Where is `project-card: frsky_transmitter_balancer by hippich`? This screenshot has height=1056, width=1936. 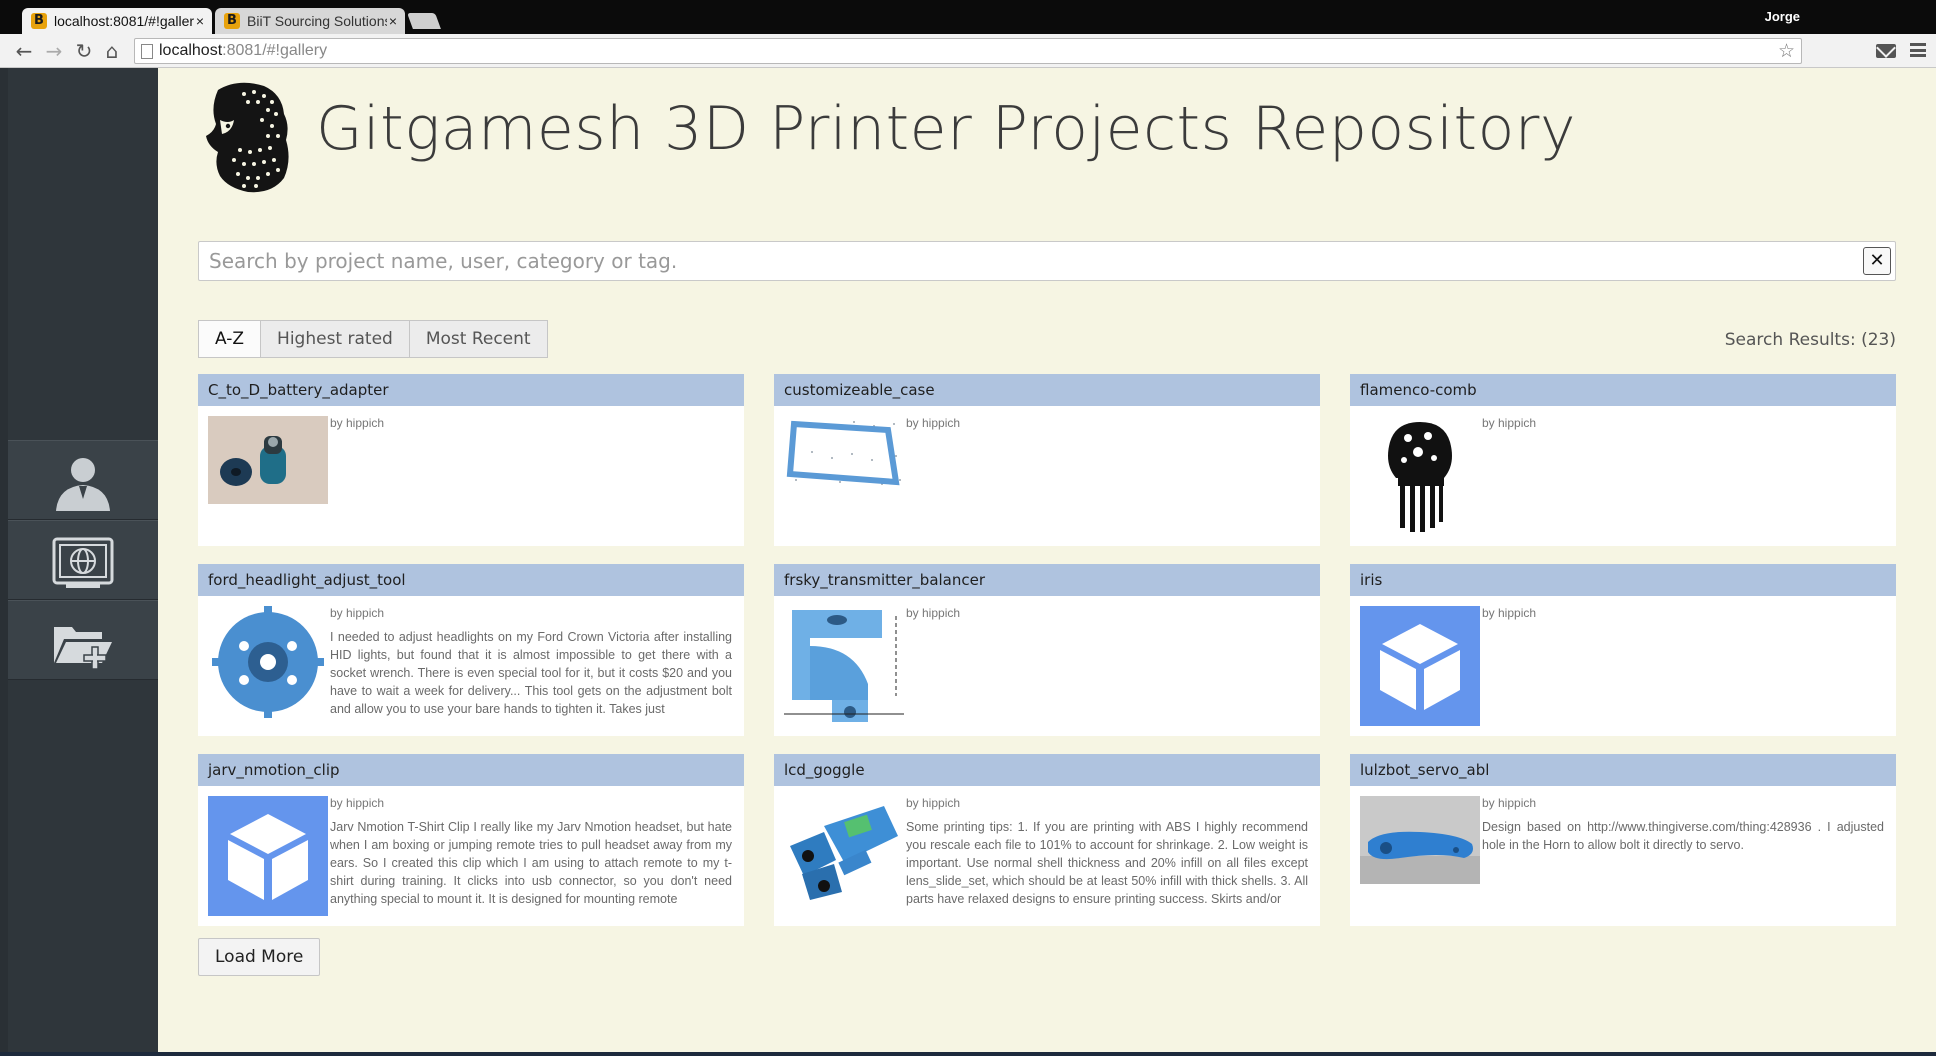 project-card: frsky_transmitter_balancer by hippich is located at coordinates (1047, 650).